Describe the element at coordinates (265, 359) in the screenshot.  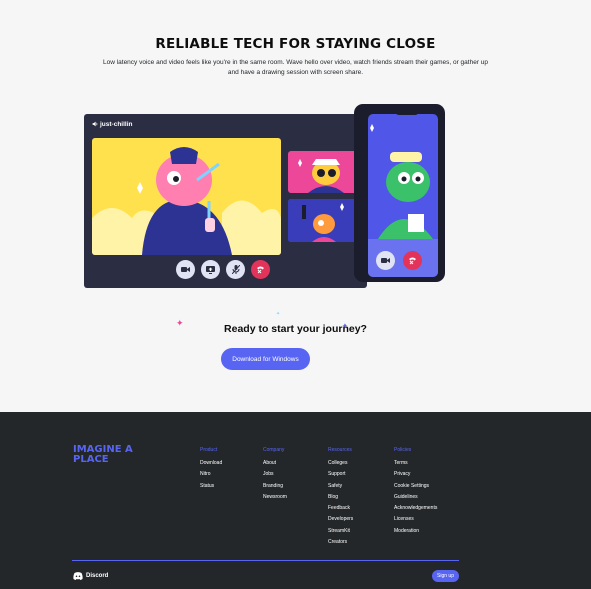
I see `download-button: Download for Windows` at that location.